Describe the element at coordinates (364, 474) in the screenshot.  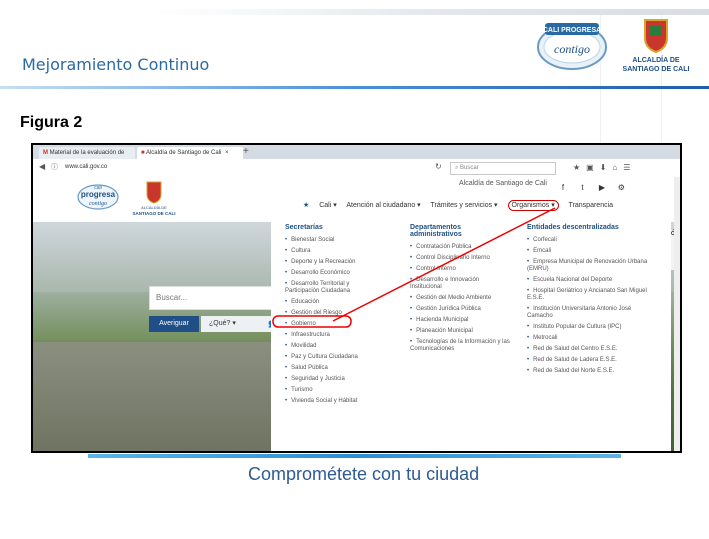
I see `slogan: Comprométete con tu ciudad` at that location.